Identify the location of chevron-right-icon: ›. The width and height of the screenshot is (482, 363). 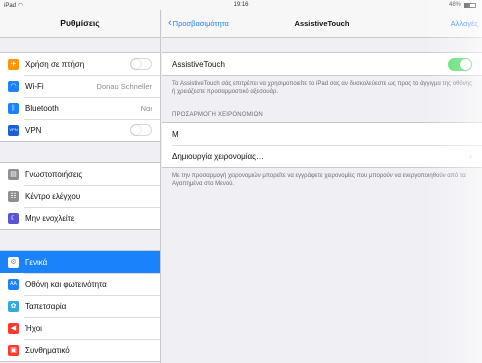
(470, 156).